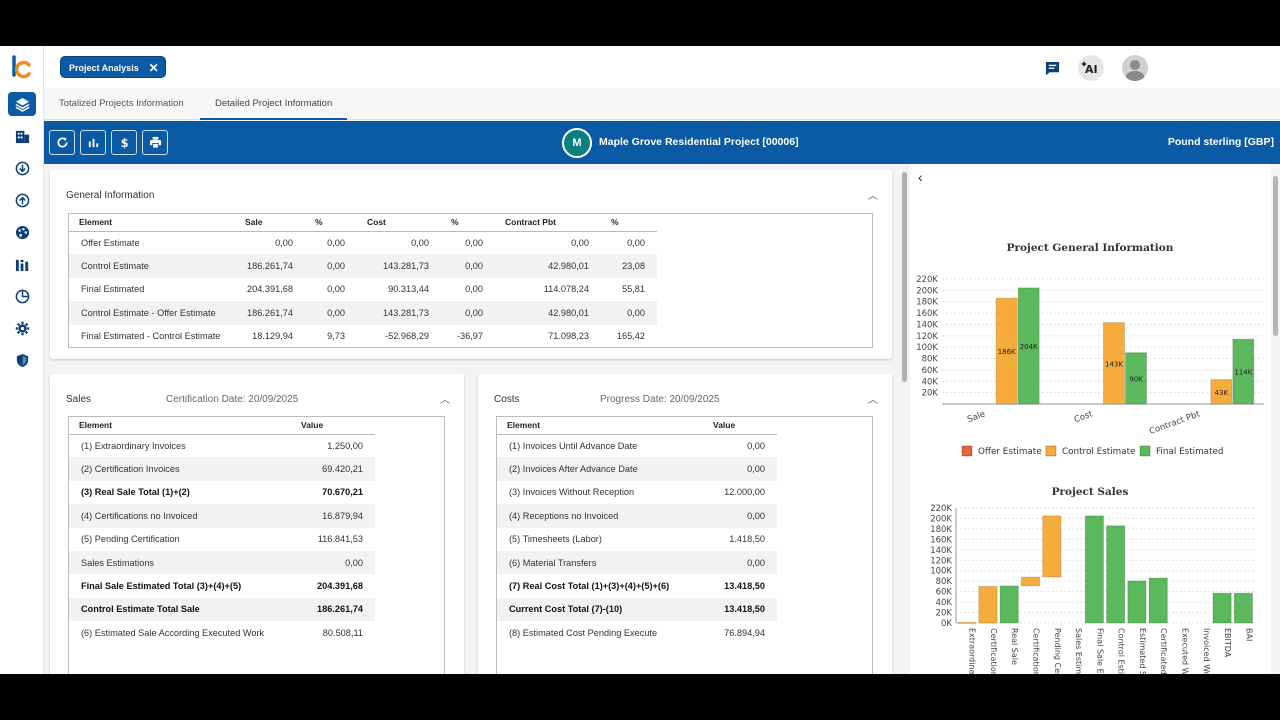  Describe the element at coordinates (566, 289) in the screenshot. I see `table-cell: 114.078,24` at that location.